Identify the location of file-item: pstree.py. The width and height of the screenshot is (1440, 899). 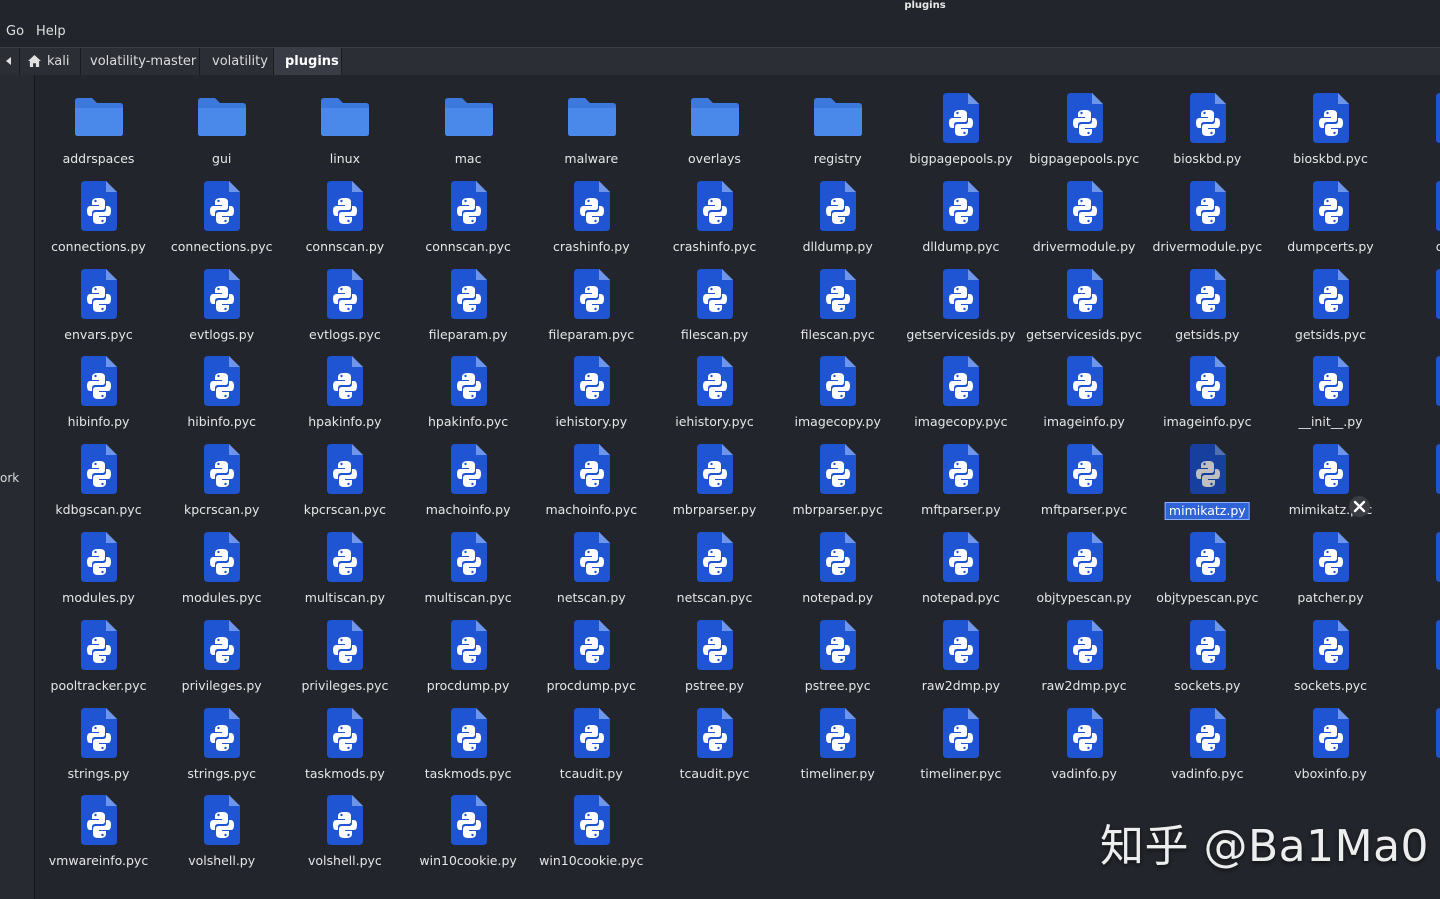
(714, 650).